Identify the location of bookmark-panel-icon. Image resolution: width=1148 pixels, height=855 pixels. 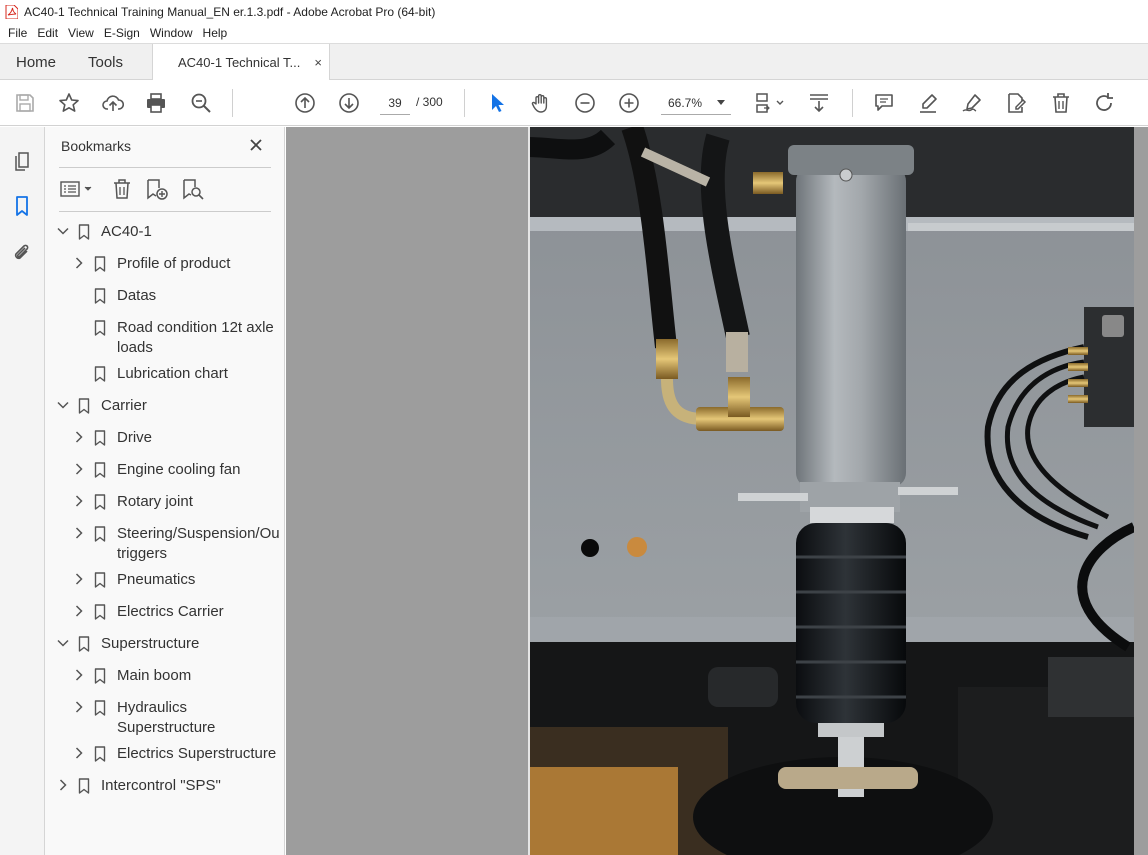
(22, 206).